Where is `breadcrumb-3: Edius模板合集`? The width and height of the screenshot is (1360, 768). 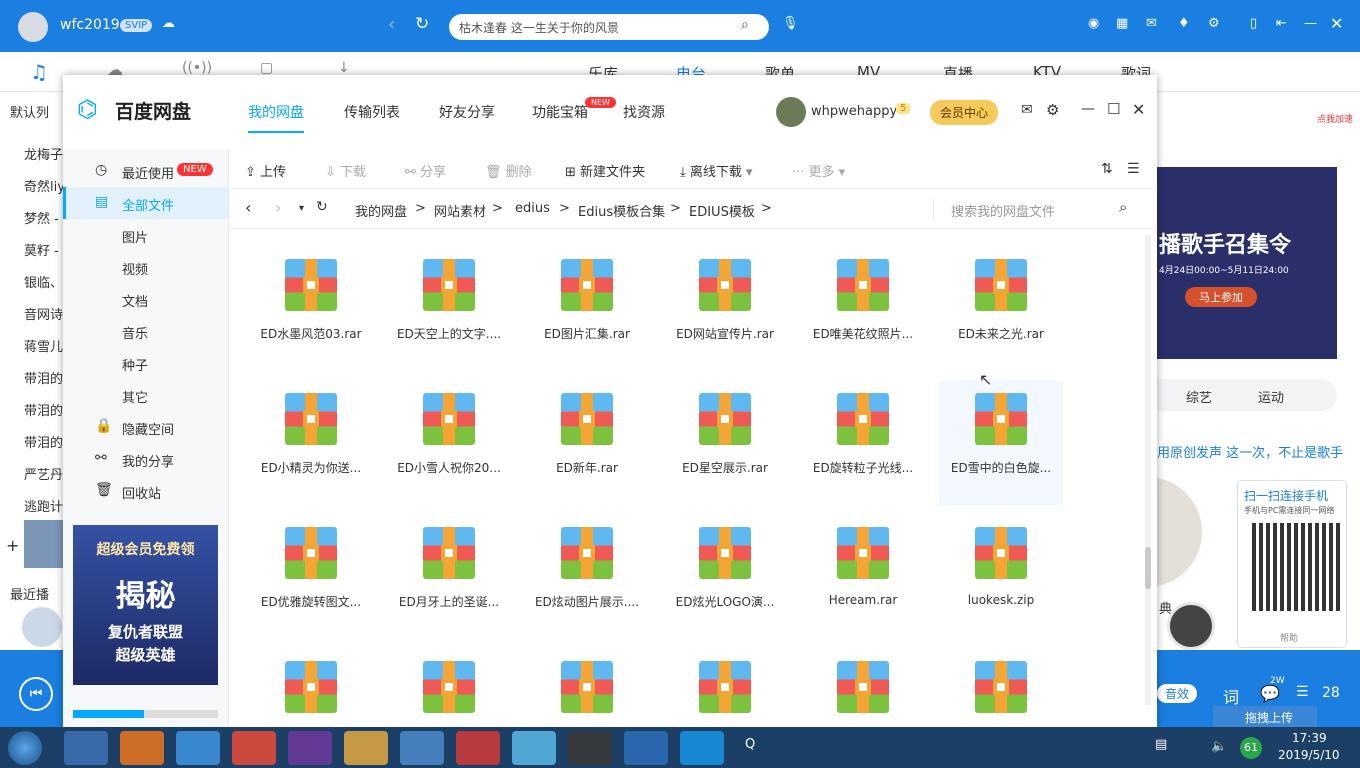 breadcrumb-3: Edius模板合集 is located at coordinates (621, 210).